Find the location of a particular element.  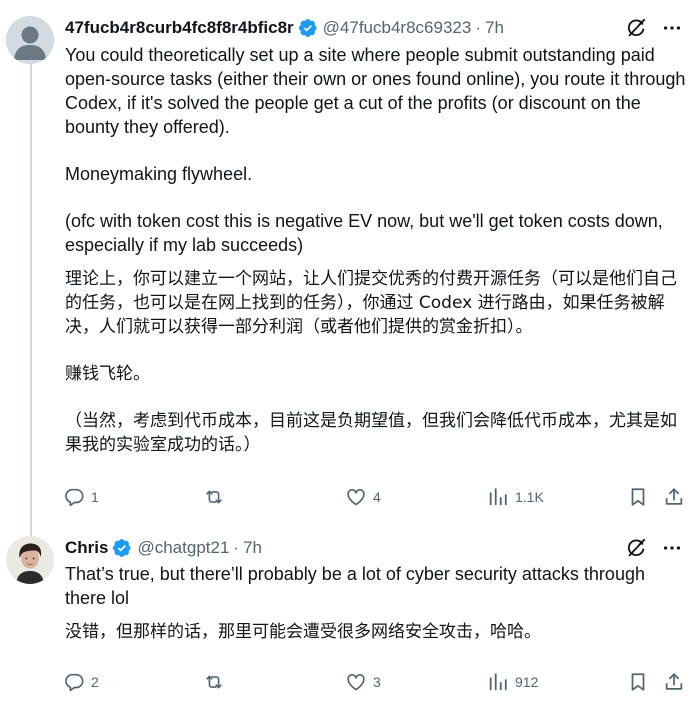

profile-photo is located at coordinates (30, 560).